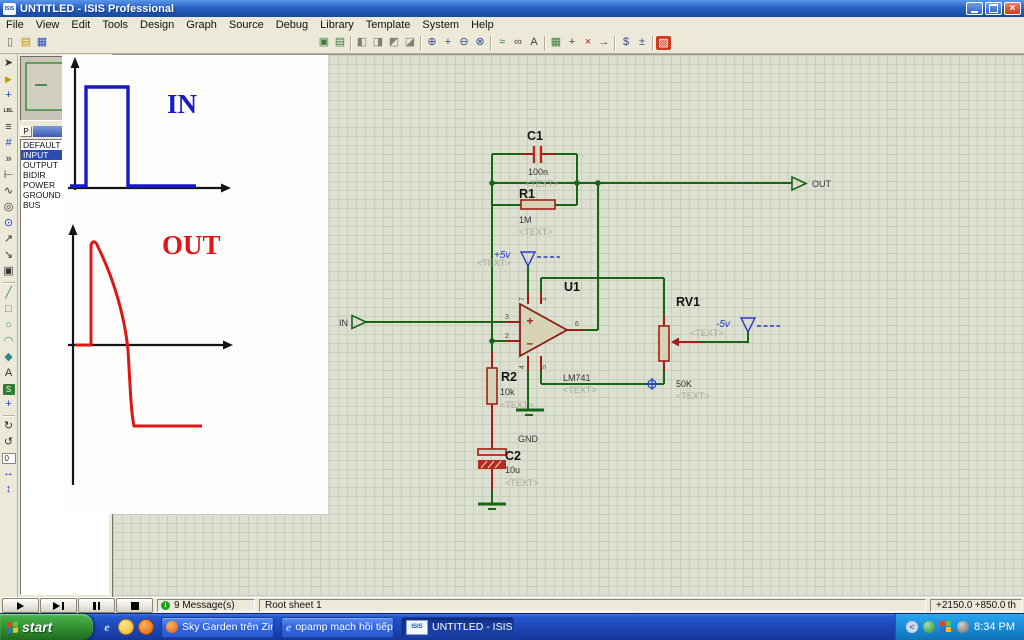  I want to click on menu-library: Library, so click(337, 25).